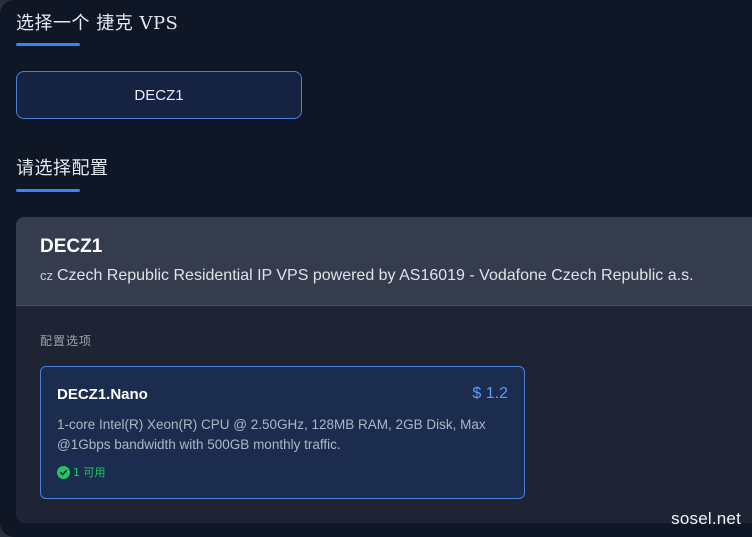 This screenshot has width=752, height=537. What do you see at coordinates (490, 393) in the screenshot?
I see `plan-price: $ 1.2` at bounding box center [490, 393].